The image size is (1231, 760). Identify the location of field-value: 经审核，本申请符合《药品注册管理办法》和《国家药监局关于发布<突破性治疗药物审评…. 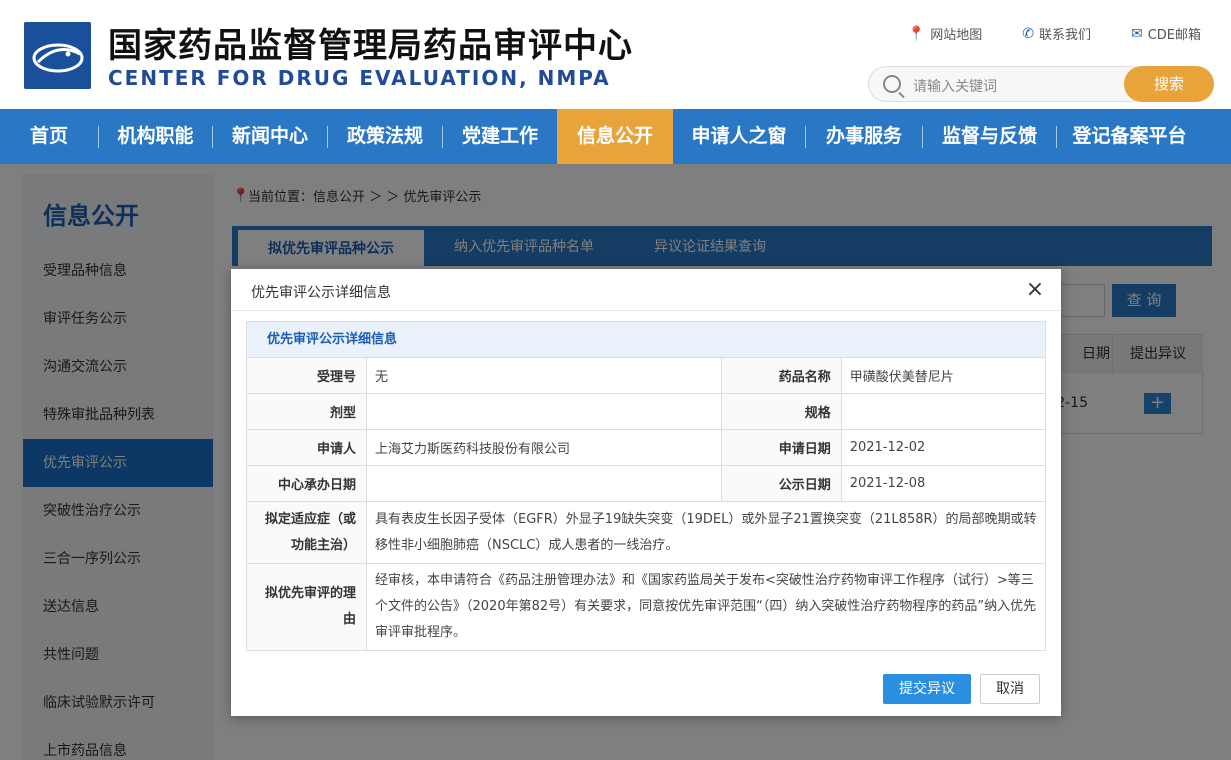
(706, 606).